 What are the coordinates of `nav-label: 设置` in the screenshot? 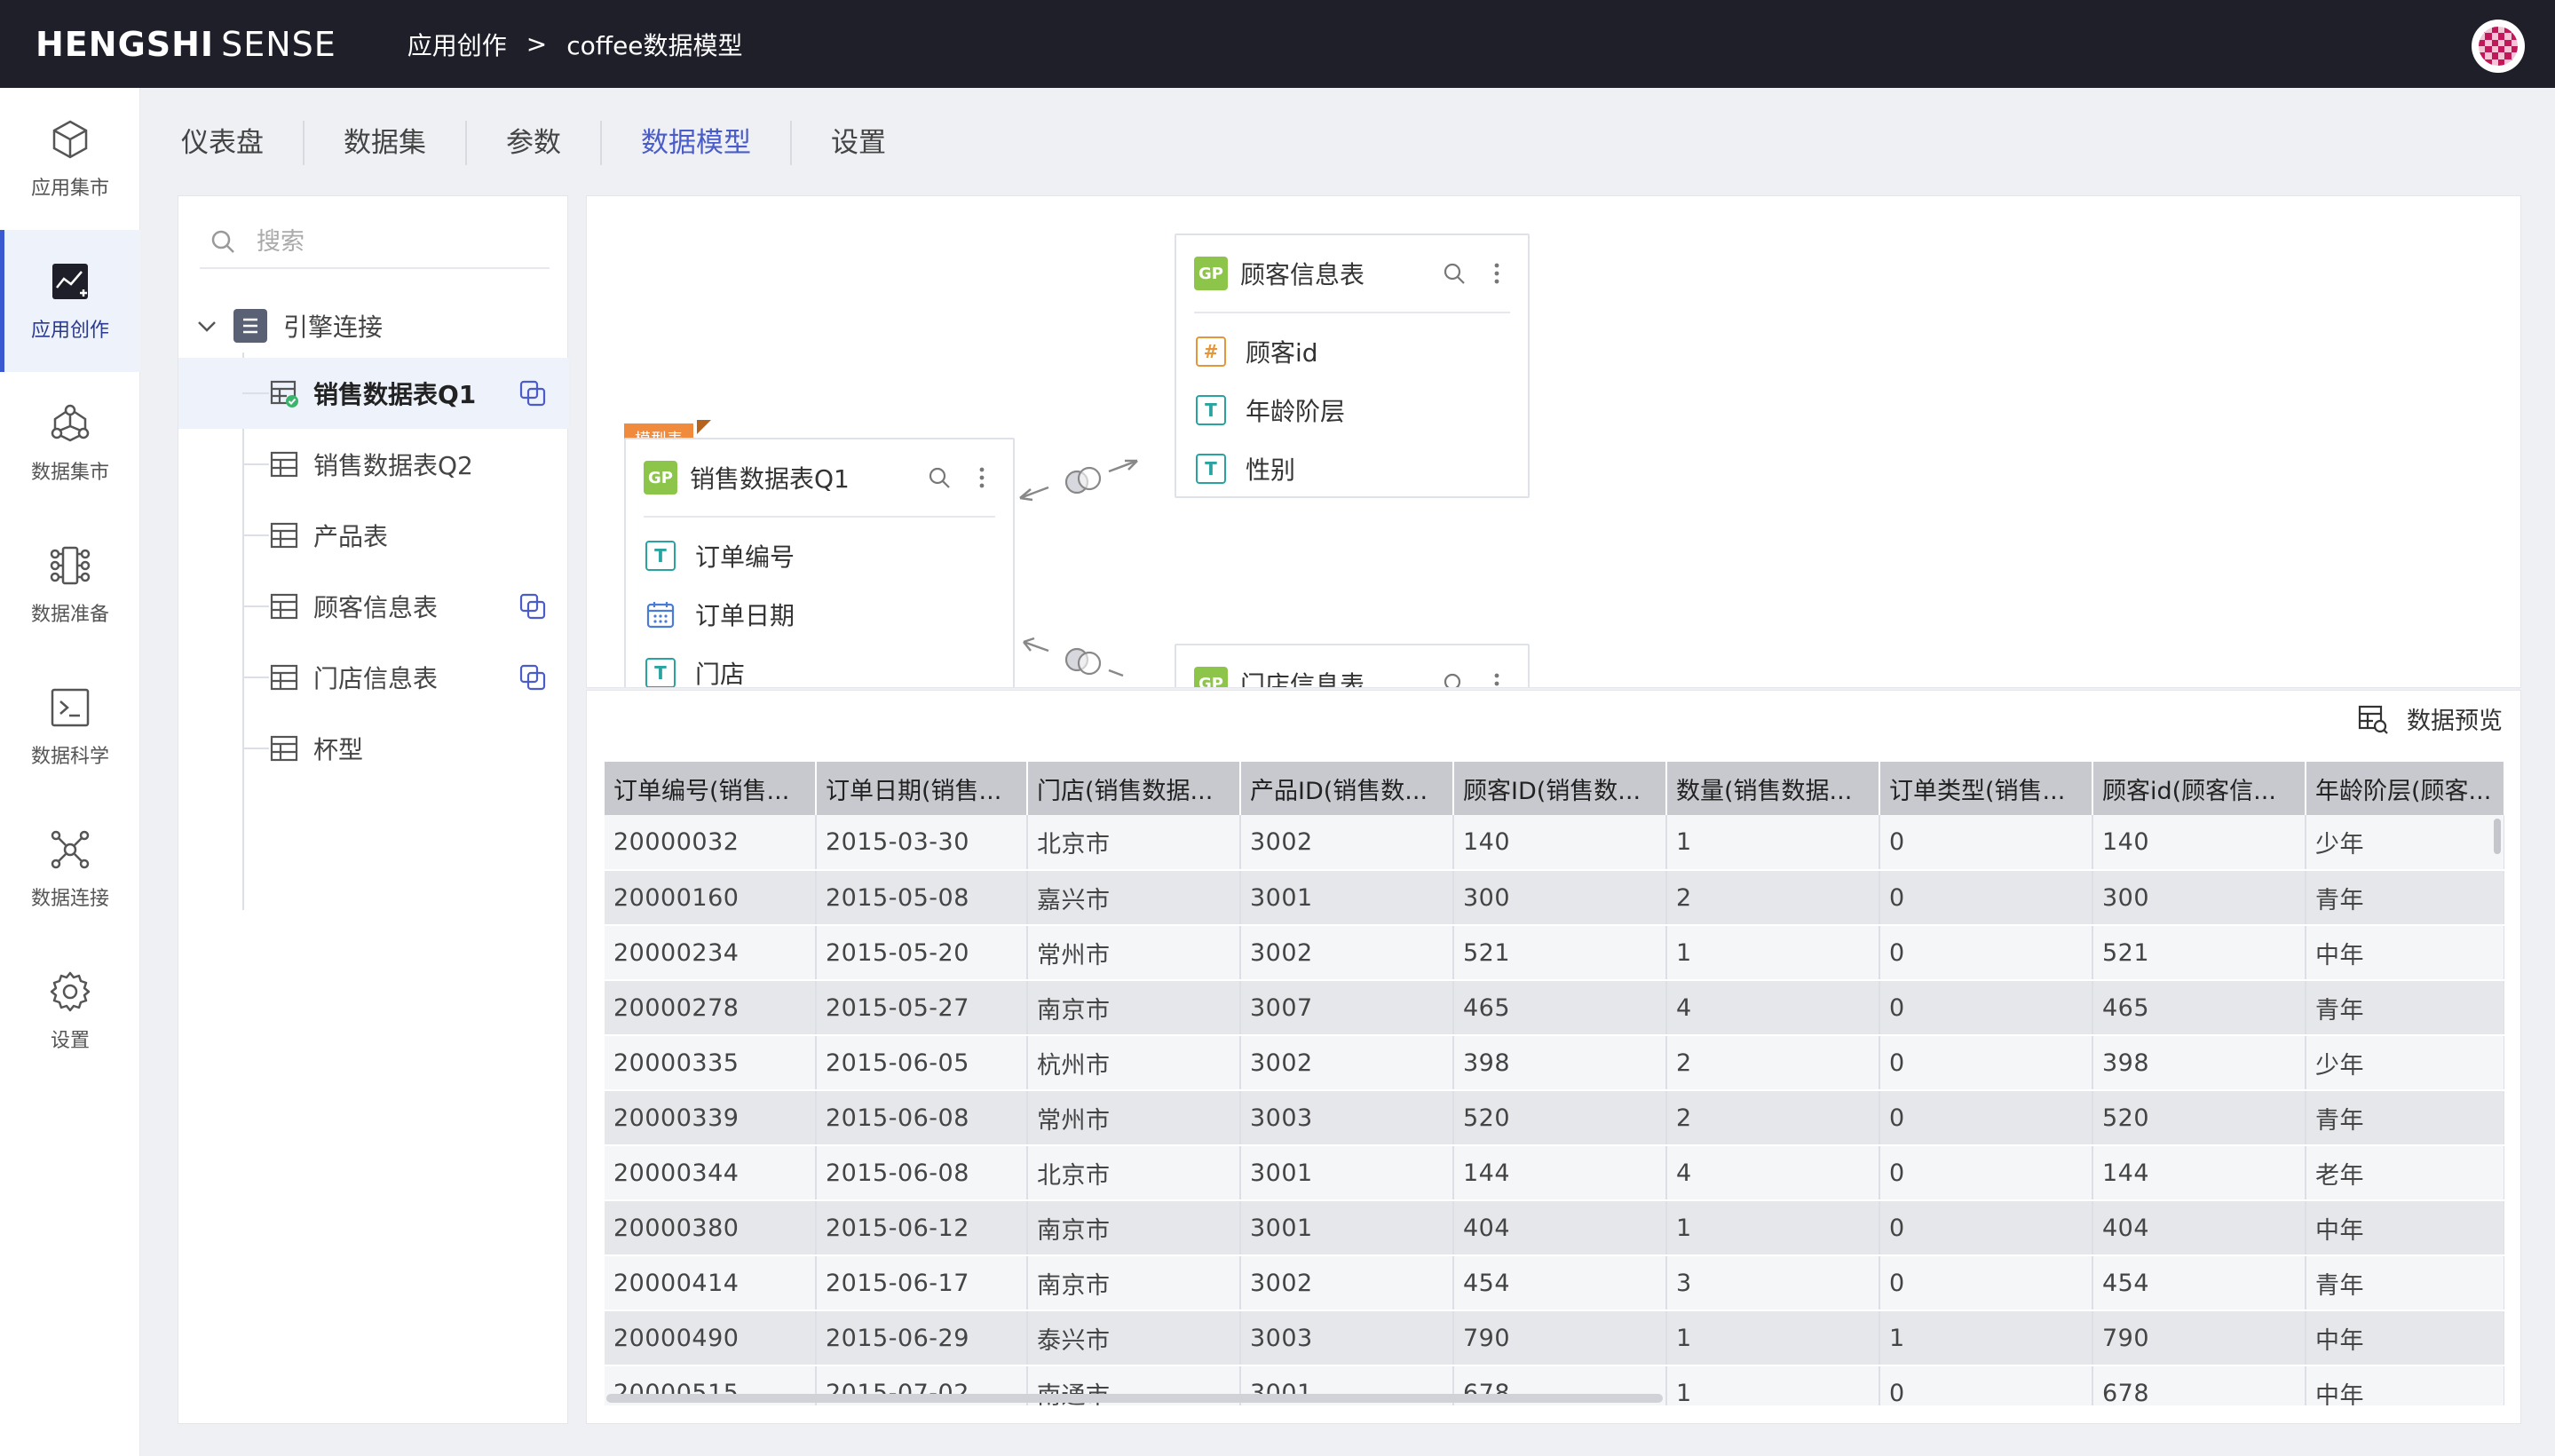 It's located at (70, 1041).